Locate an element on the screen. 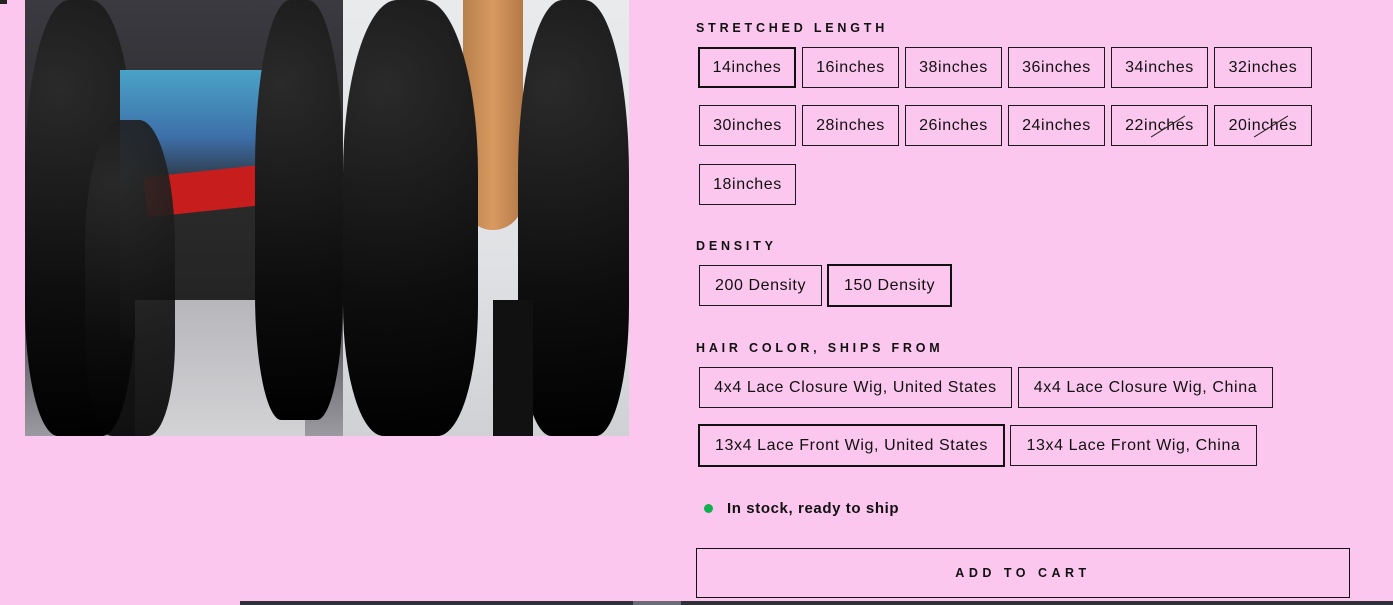 The height and width of the screenshot is (605, 1393). hair-color-option-4x4-us: 4x4 Lace Closure Wig, United States is located at coordinates (855, 387).